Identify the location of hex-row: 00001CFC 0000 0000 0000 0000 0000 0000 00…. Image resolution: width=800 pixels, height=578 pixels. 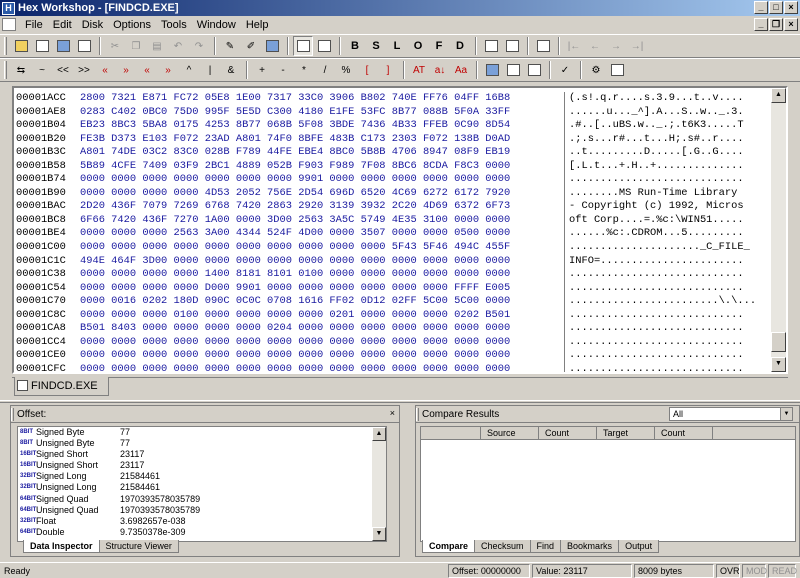
(395, 367).